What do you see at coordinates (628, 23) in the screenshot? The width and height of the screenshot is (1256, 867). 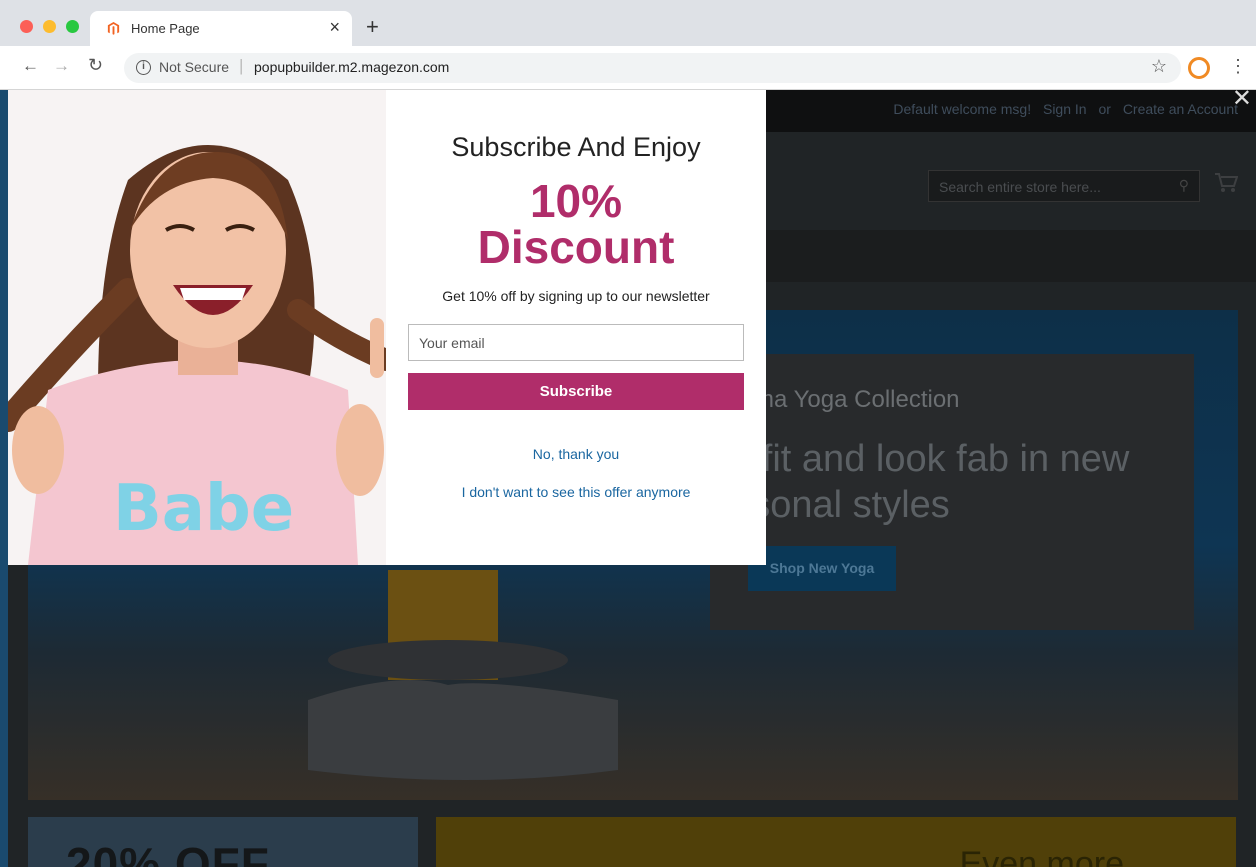 I see `browser-tab-bar: Home Page × +` at bounding box center [628, 23].